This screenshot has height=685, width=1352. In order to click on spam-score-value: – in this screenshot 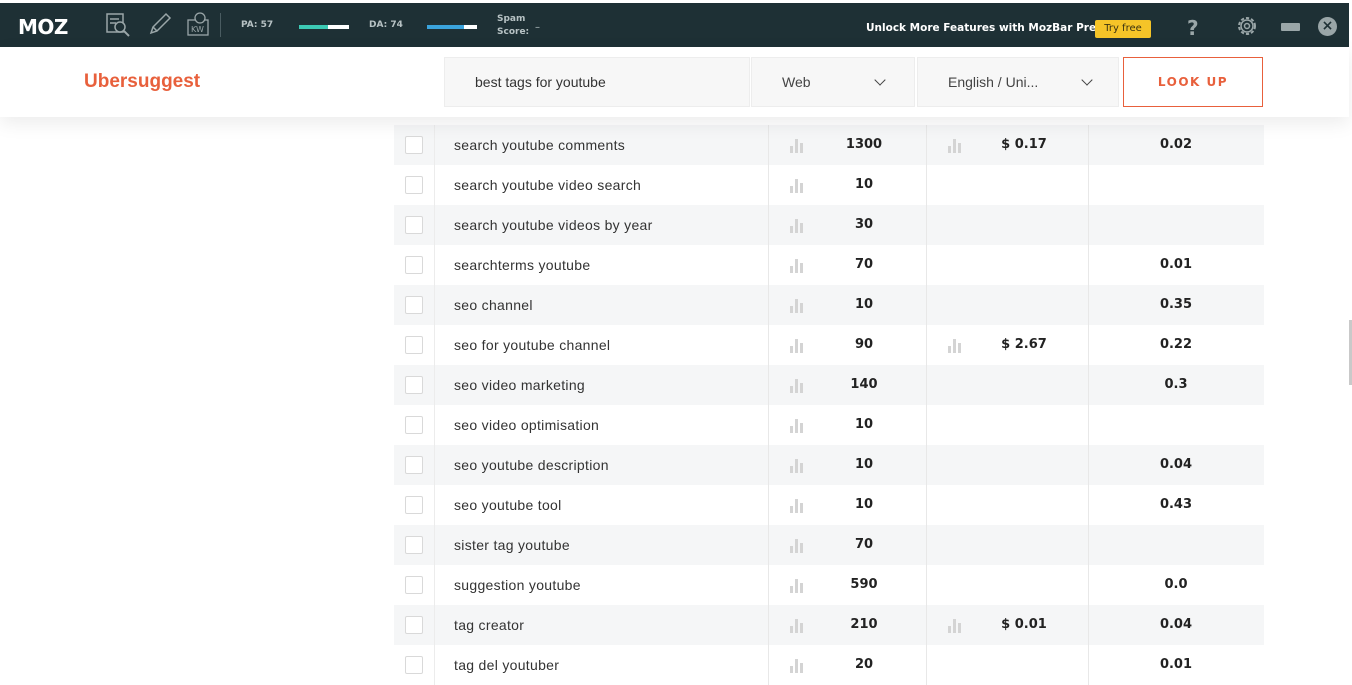, I will do `click(537, 27)`.